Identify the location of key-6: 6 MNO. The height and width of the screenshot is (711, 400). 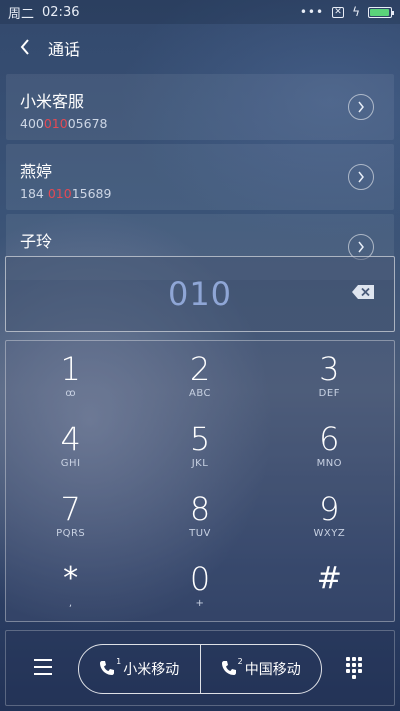
(329, 446).